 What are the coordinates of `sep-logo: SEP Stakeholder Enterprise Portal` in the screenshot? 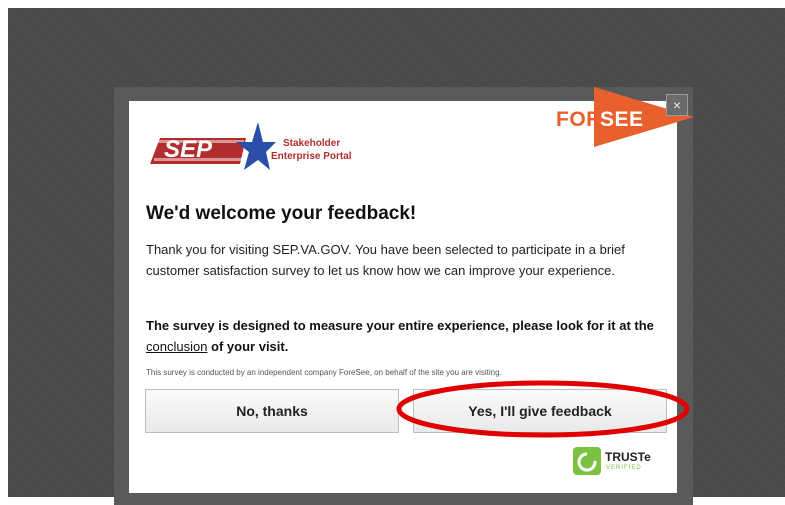 It's located at (261, 150).